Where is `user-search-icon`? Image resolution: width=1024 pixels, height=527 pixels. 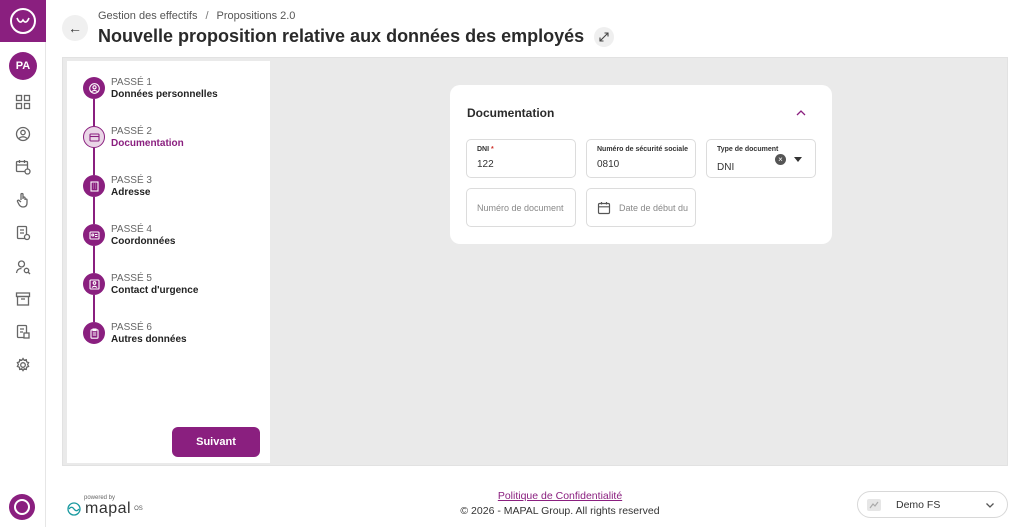
user-search-icon is located at coordinates (23, 267).